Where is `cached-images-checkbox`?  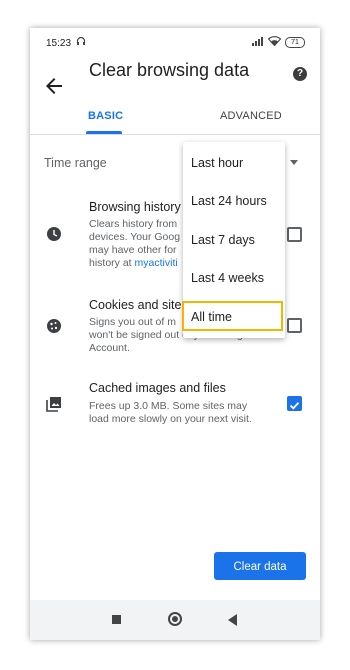 cached-images-checkbox is located at coordinates (294, 403).